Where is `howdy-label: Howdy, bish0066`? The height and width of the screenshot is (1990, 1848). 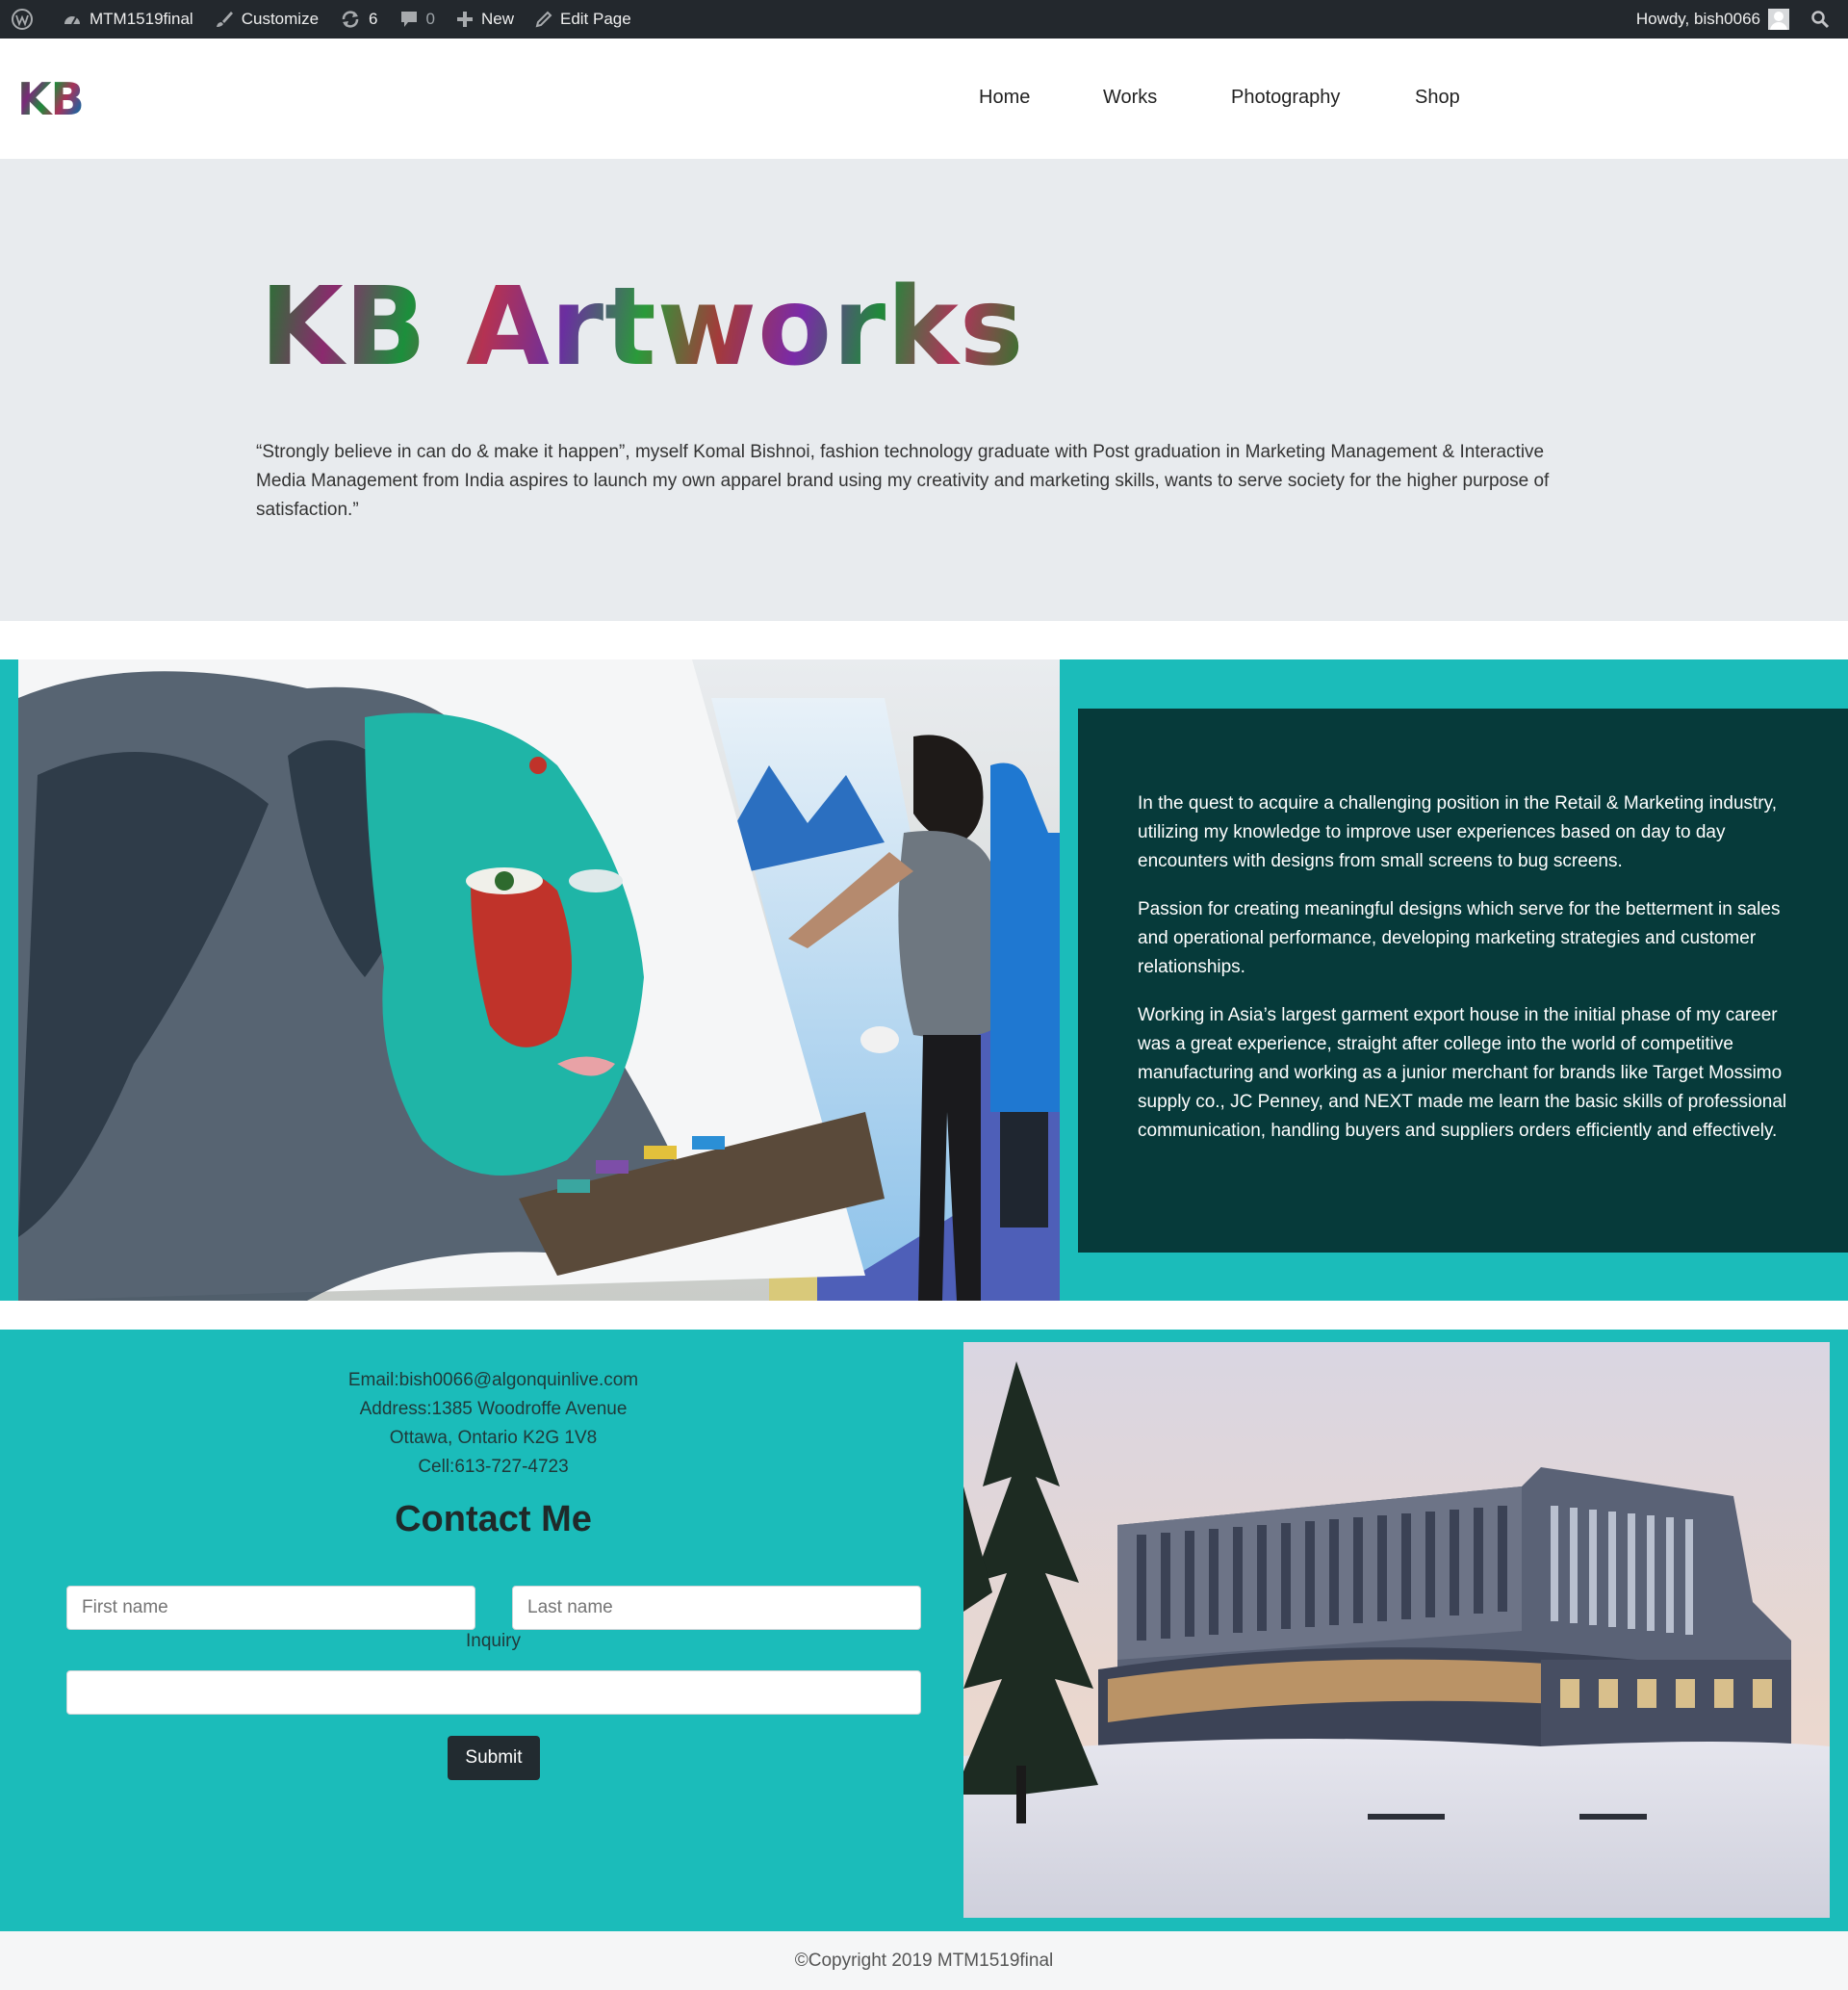 howdy-label: Howdy, bish0066 is located at coordinates (1697, 19).